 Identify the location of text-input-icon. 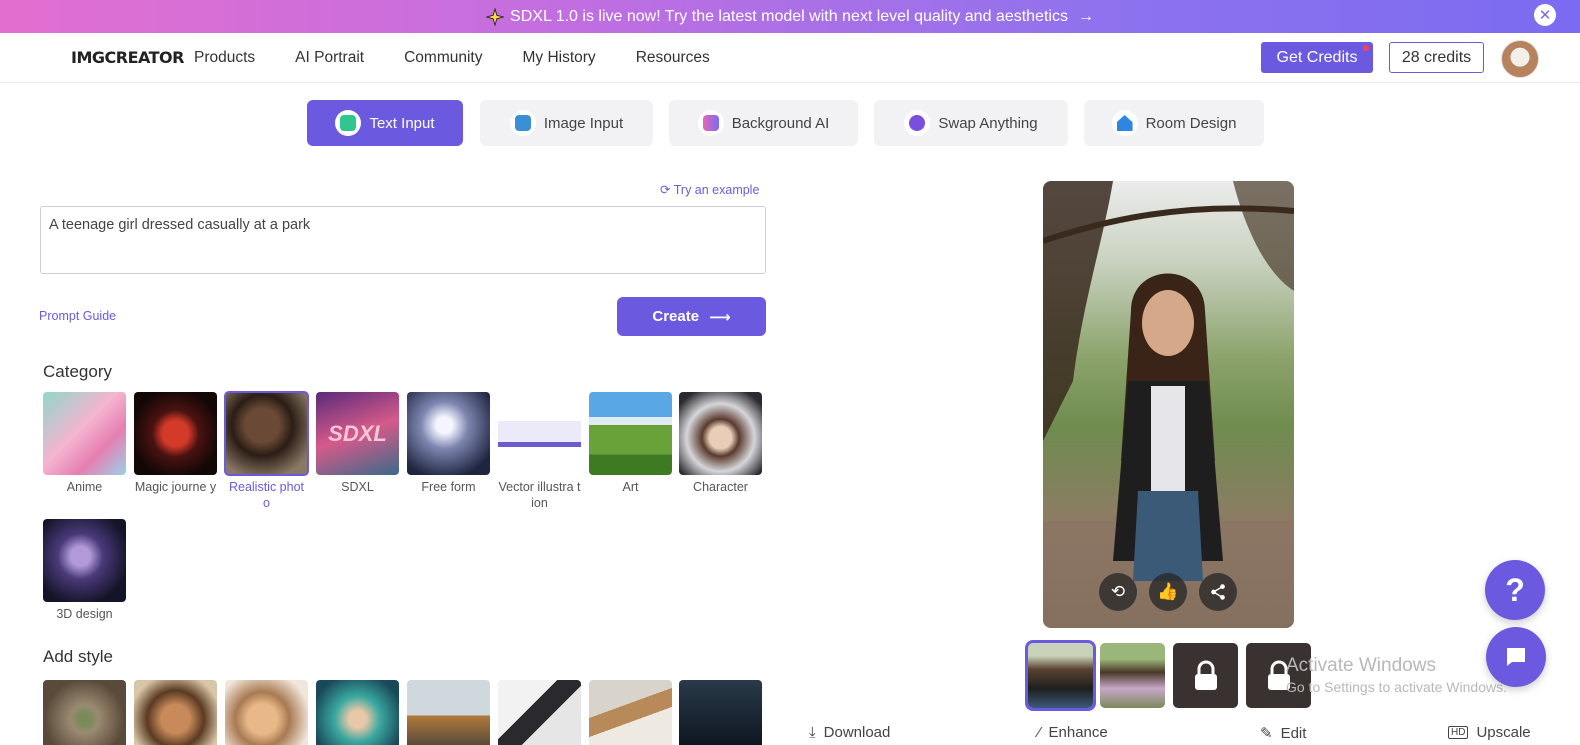
(348, 123).